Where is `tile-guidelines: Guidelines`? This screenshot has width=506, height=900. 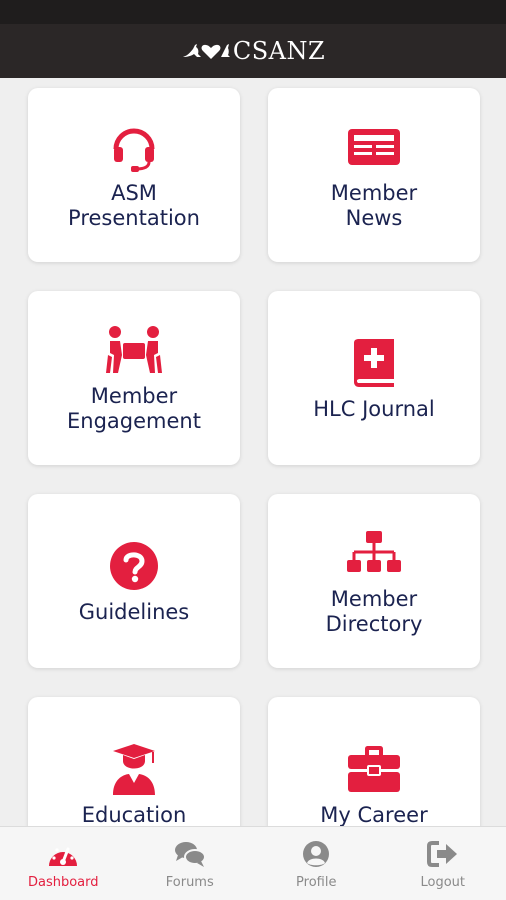
tile-guidelines: Guidelines is located at coordinates (134, 581).